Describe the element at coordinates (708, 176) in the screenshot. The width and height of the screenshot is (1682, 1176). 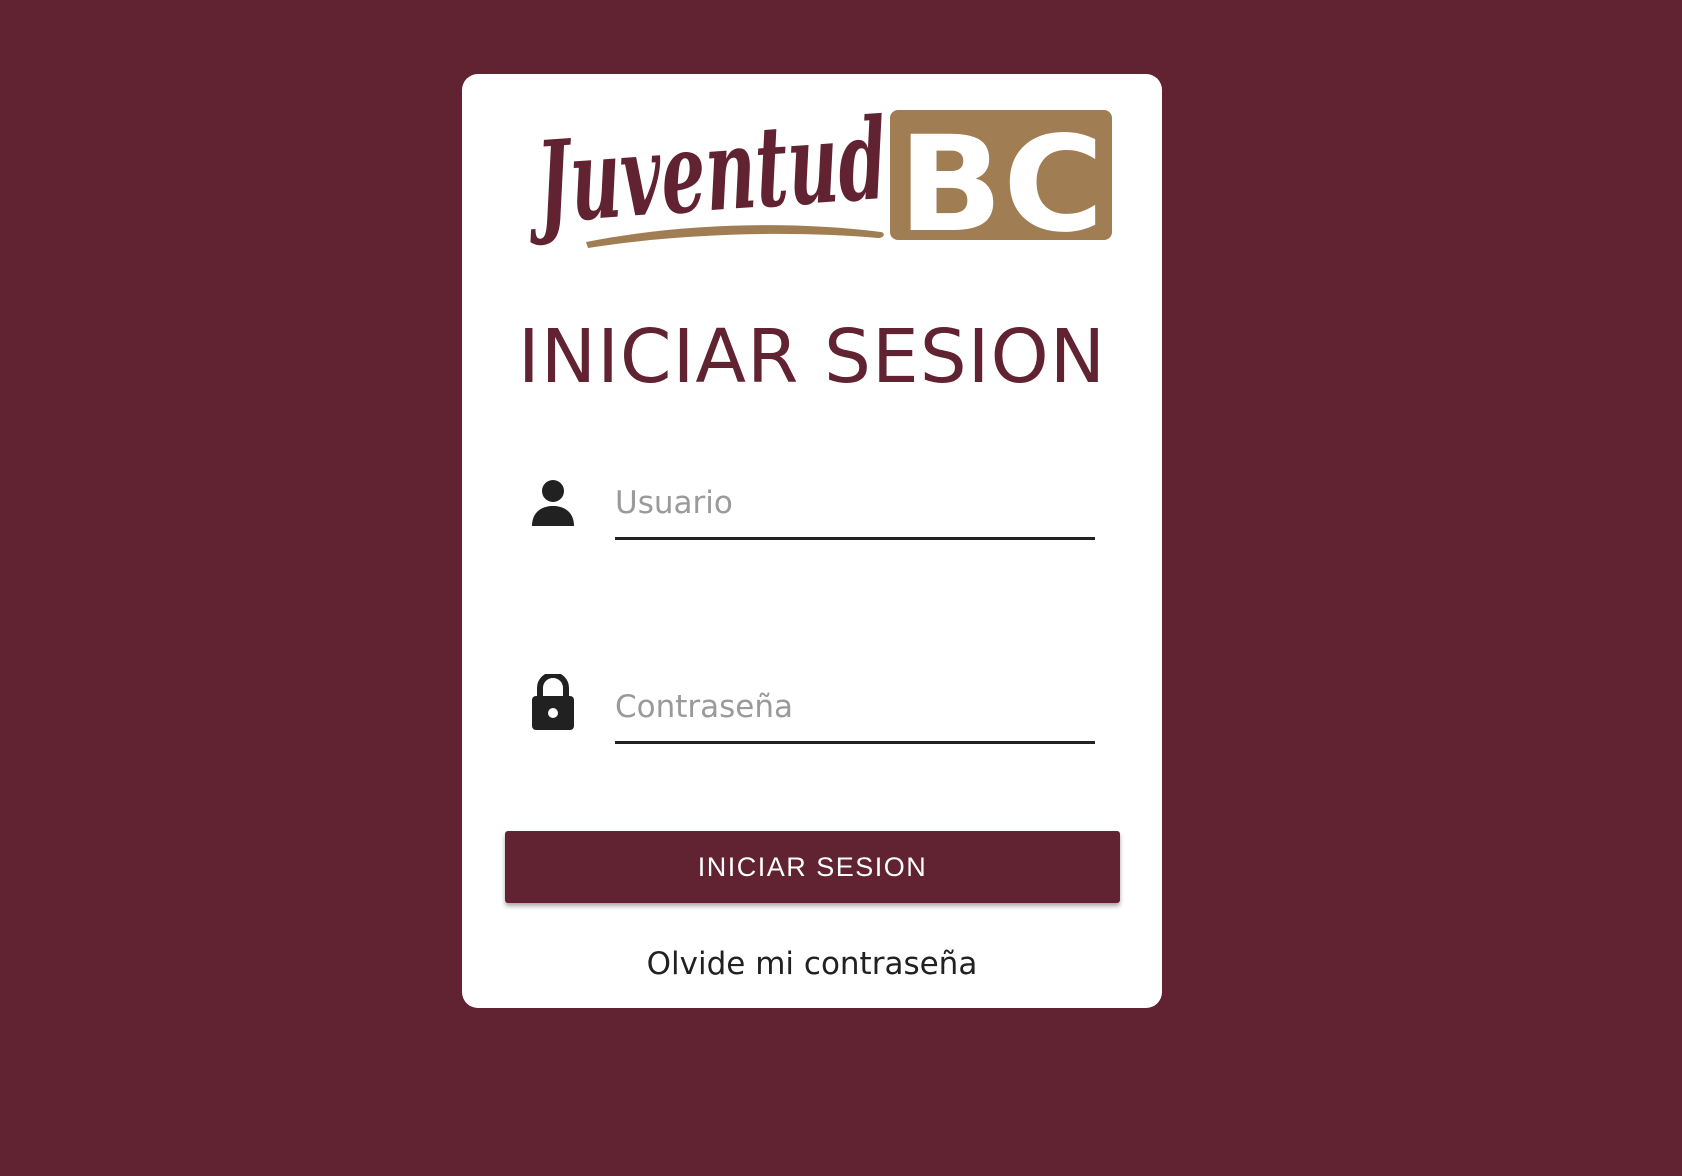
I see `logo-script-text: Juventud` at that location.